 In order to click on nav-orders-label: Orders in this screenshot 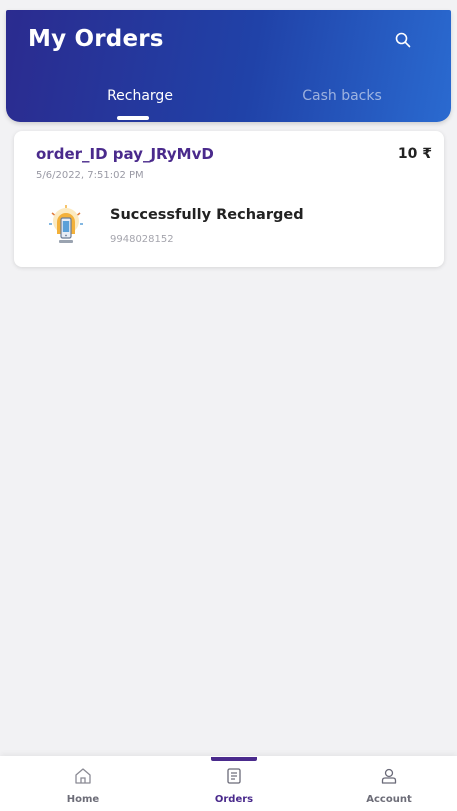, I will do `click(234, 799)`.